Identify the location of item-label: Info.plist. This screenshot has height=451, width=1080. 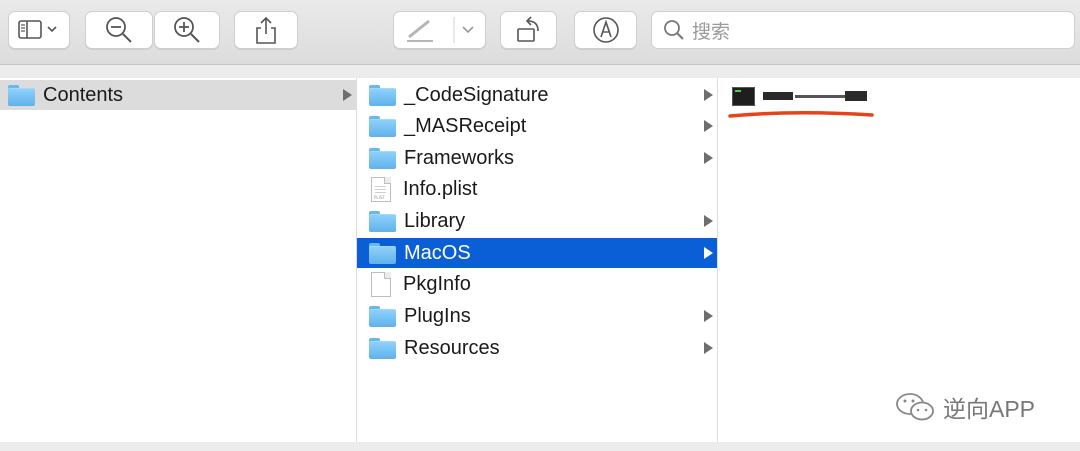
(440, 188).